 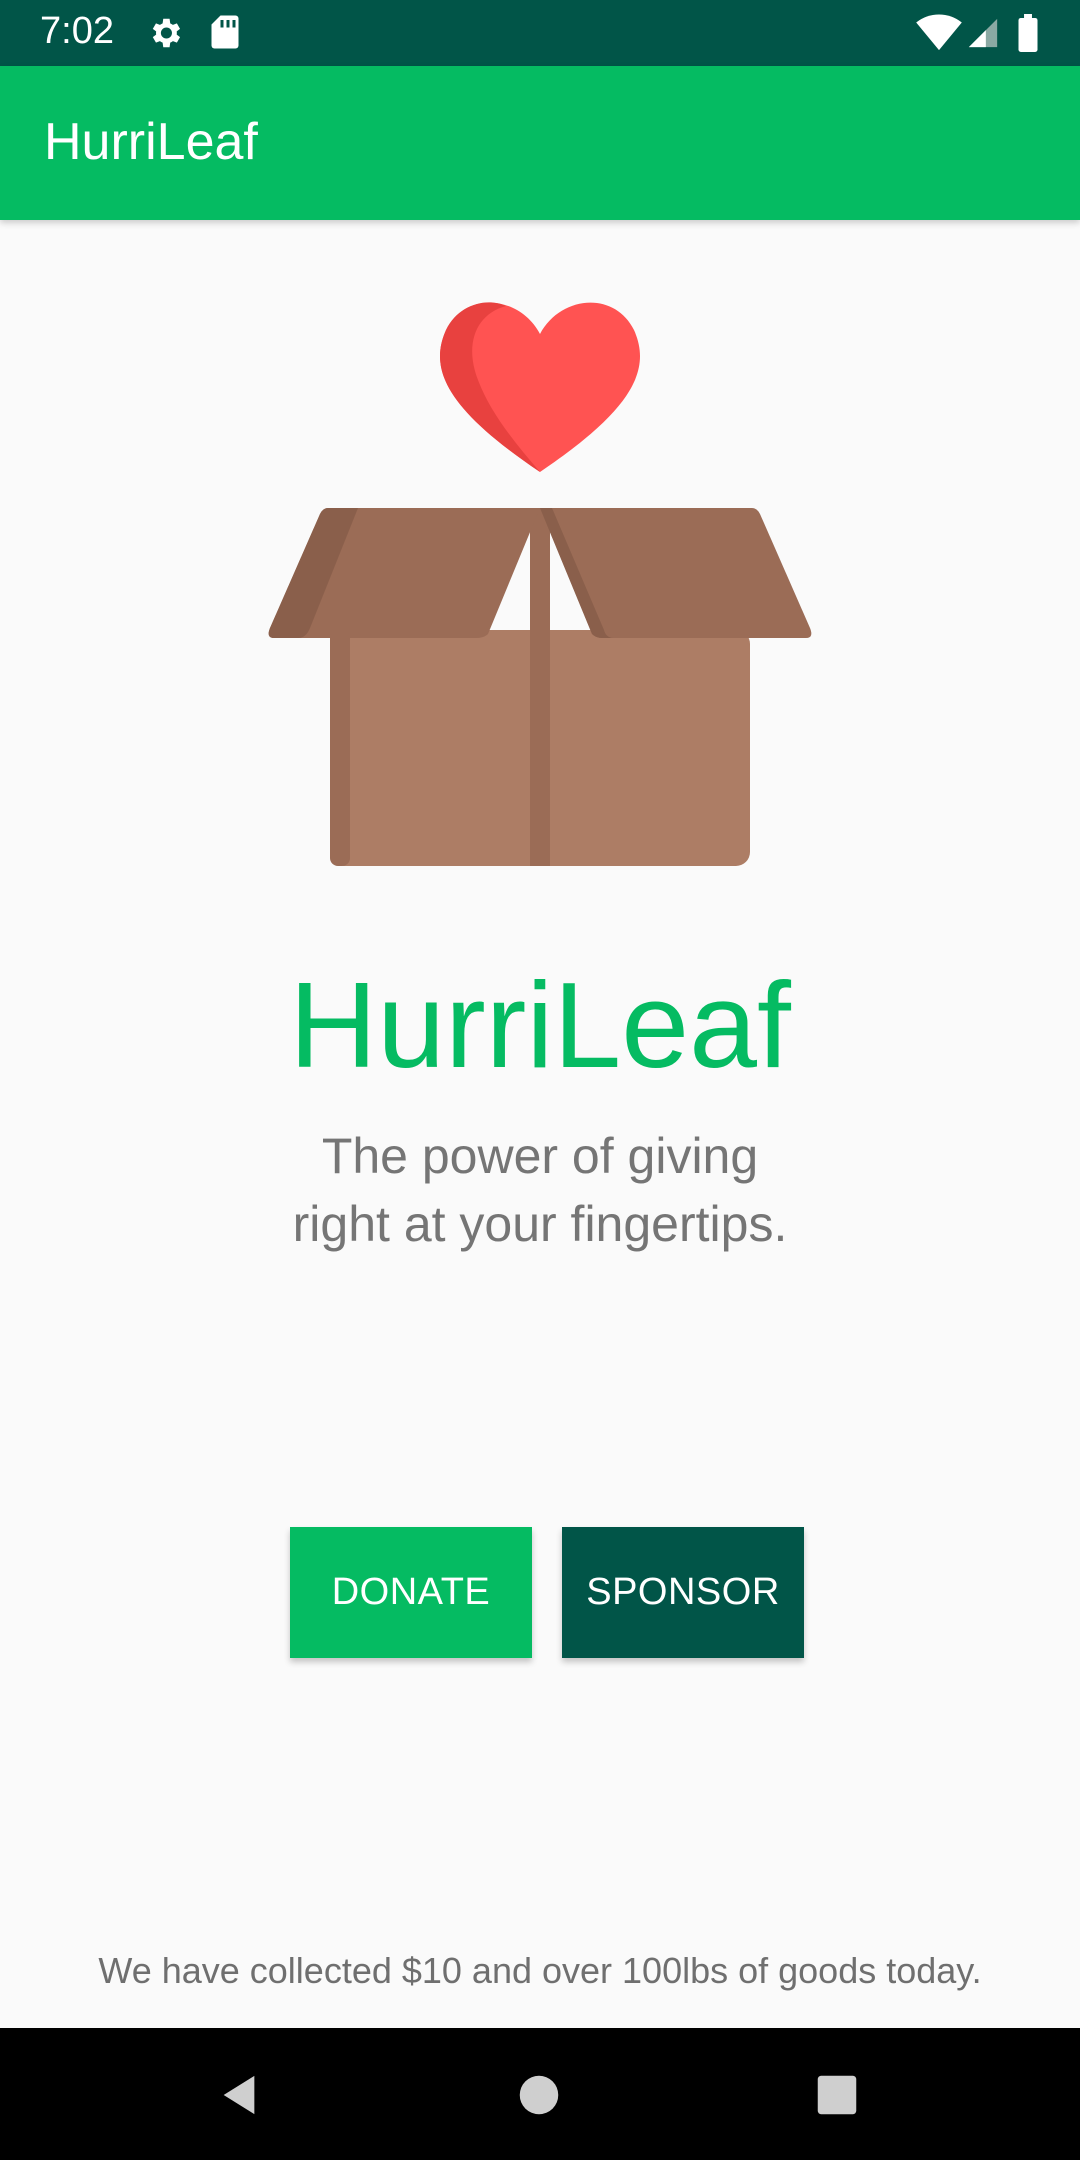 What do you see at coordinates (225, 32) in the screenshot?
I see `sd-card-icon` at bounding box center [225, 32].